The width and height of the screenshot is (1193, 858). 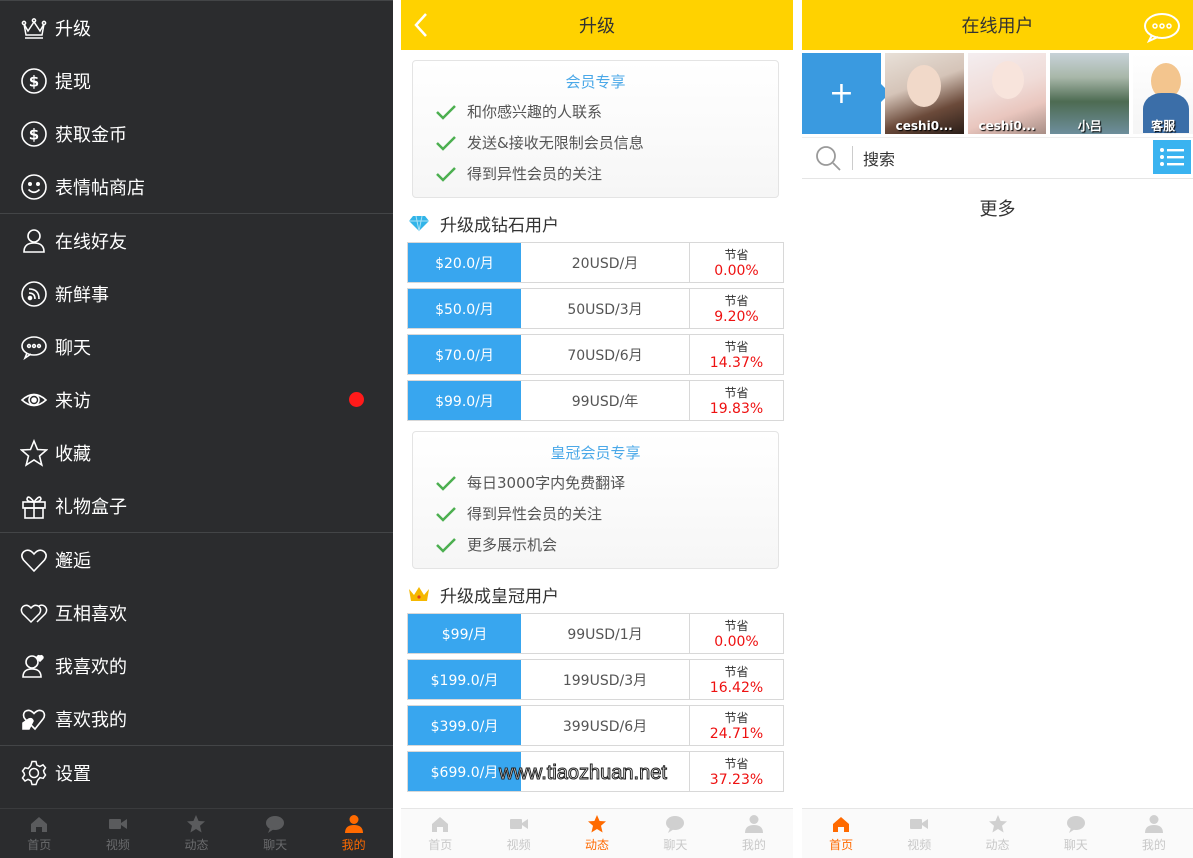 What do you see at coordinates (464, 354) in the screenshot?
I see `plan-price: $70.0/月` at bounding box center [464, 354].